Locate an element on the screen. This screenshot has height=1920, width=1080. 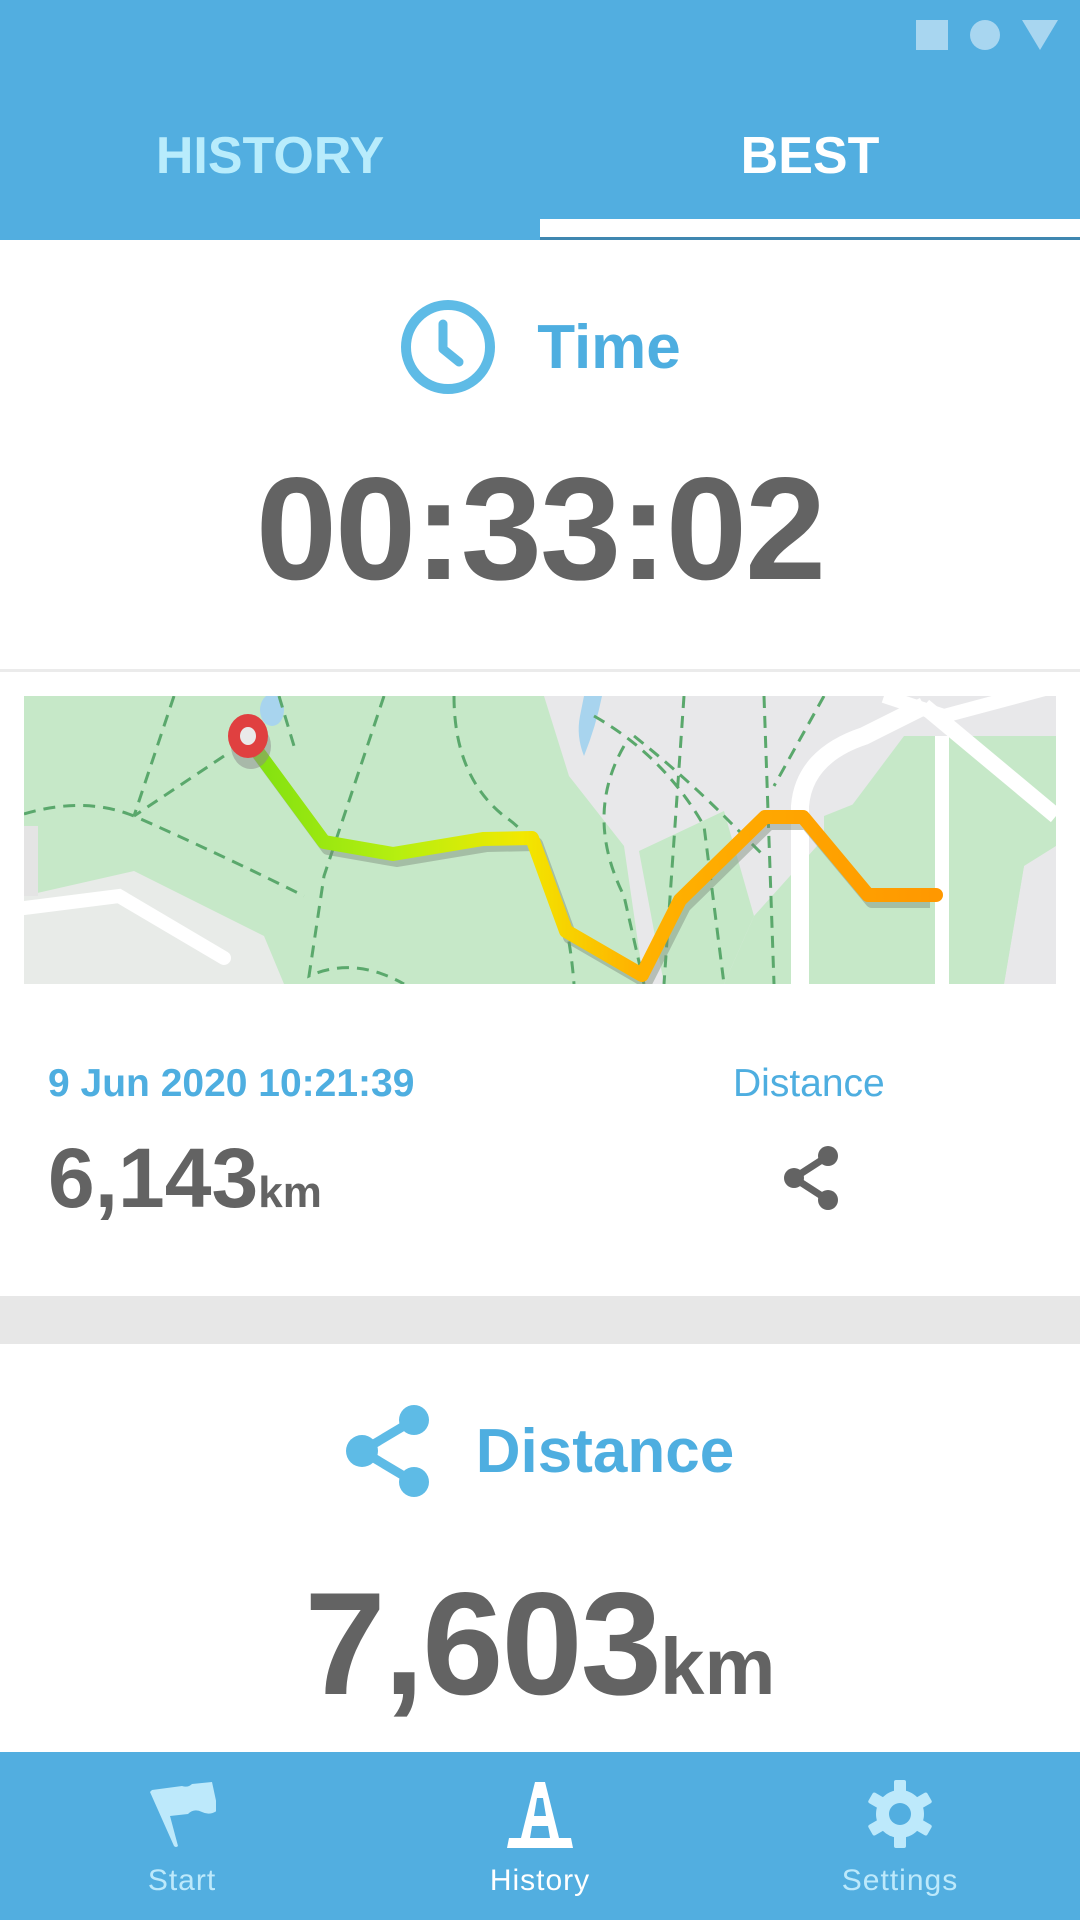
nav-history-label: History is located at coordinates (540, 1880).